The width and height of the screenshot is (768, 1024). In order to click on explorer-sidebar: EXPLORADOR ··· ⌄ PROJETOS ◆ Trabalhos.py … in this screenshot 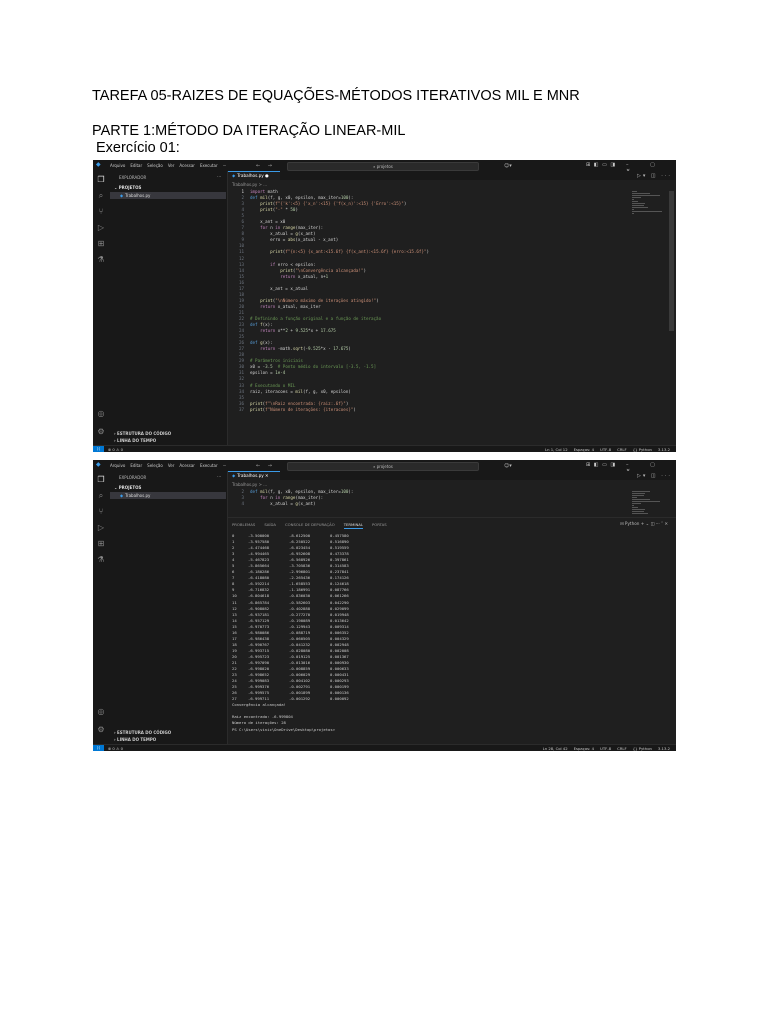, I will do `click(168, 308)`.